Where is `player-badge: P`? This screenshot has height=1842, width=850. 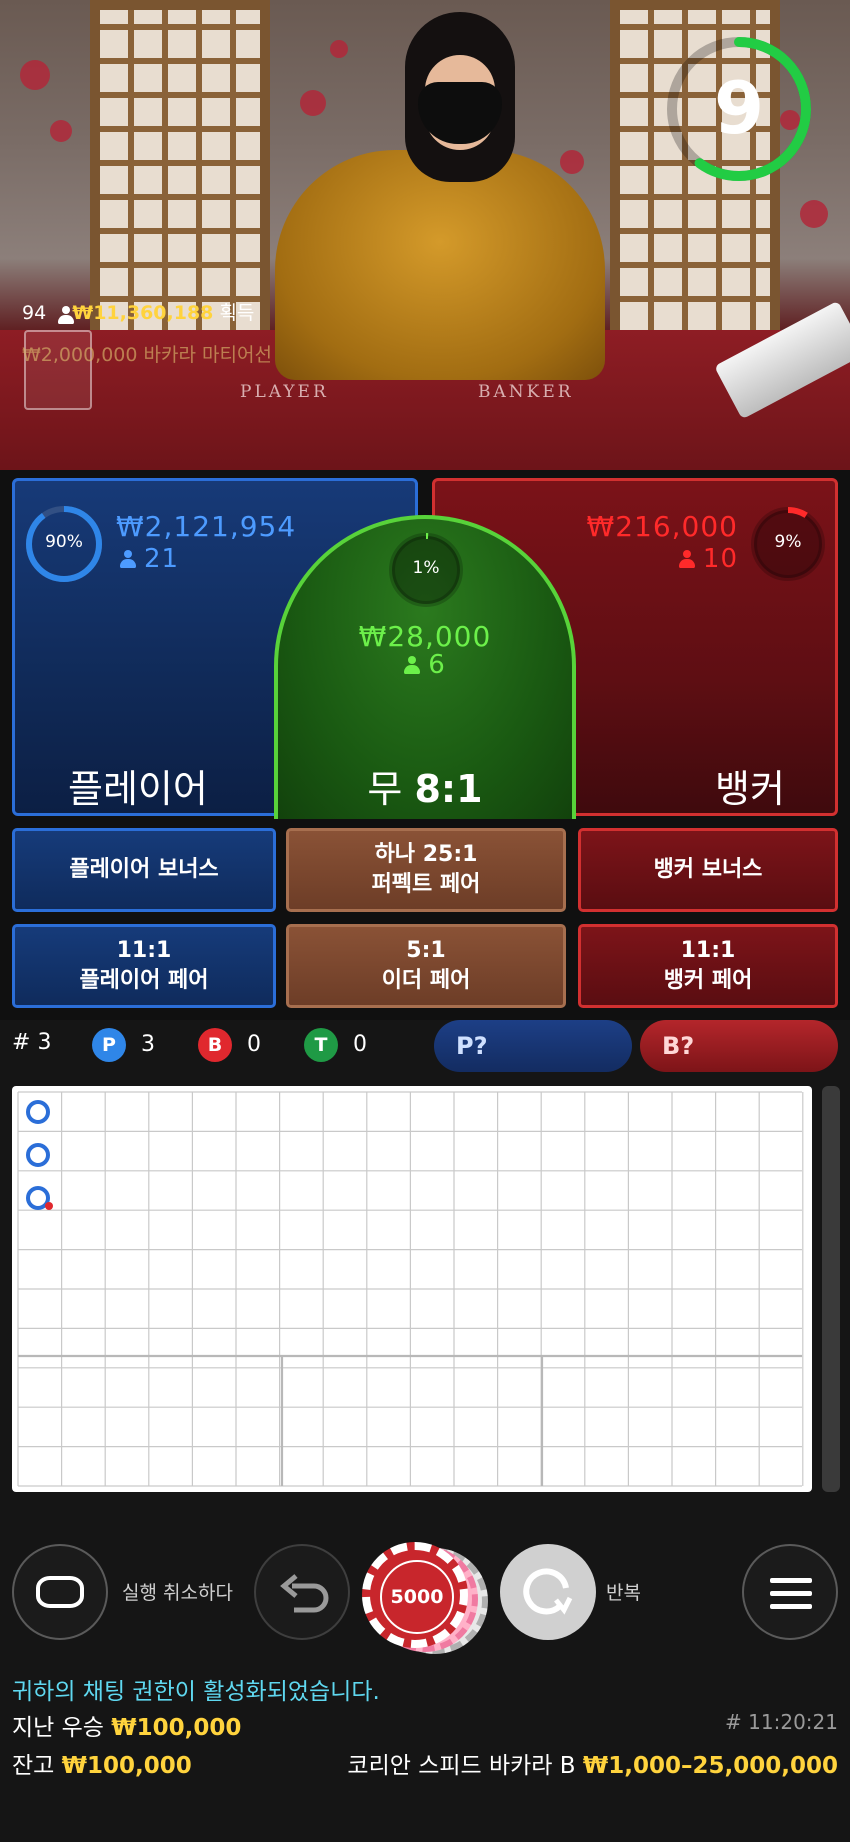
player-badge: P is located at coordinates (109, 1045).